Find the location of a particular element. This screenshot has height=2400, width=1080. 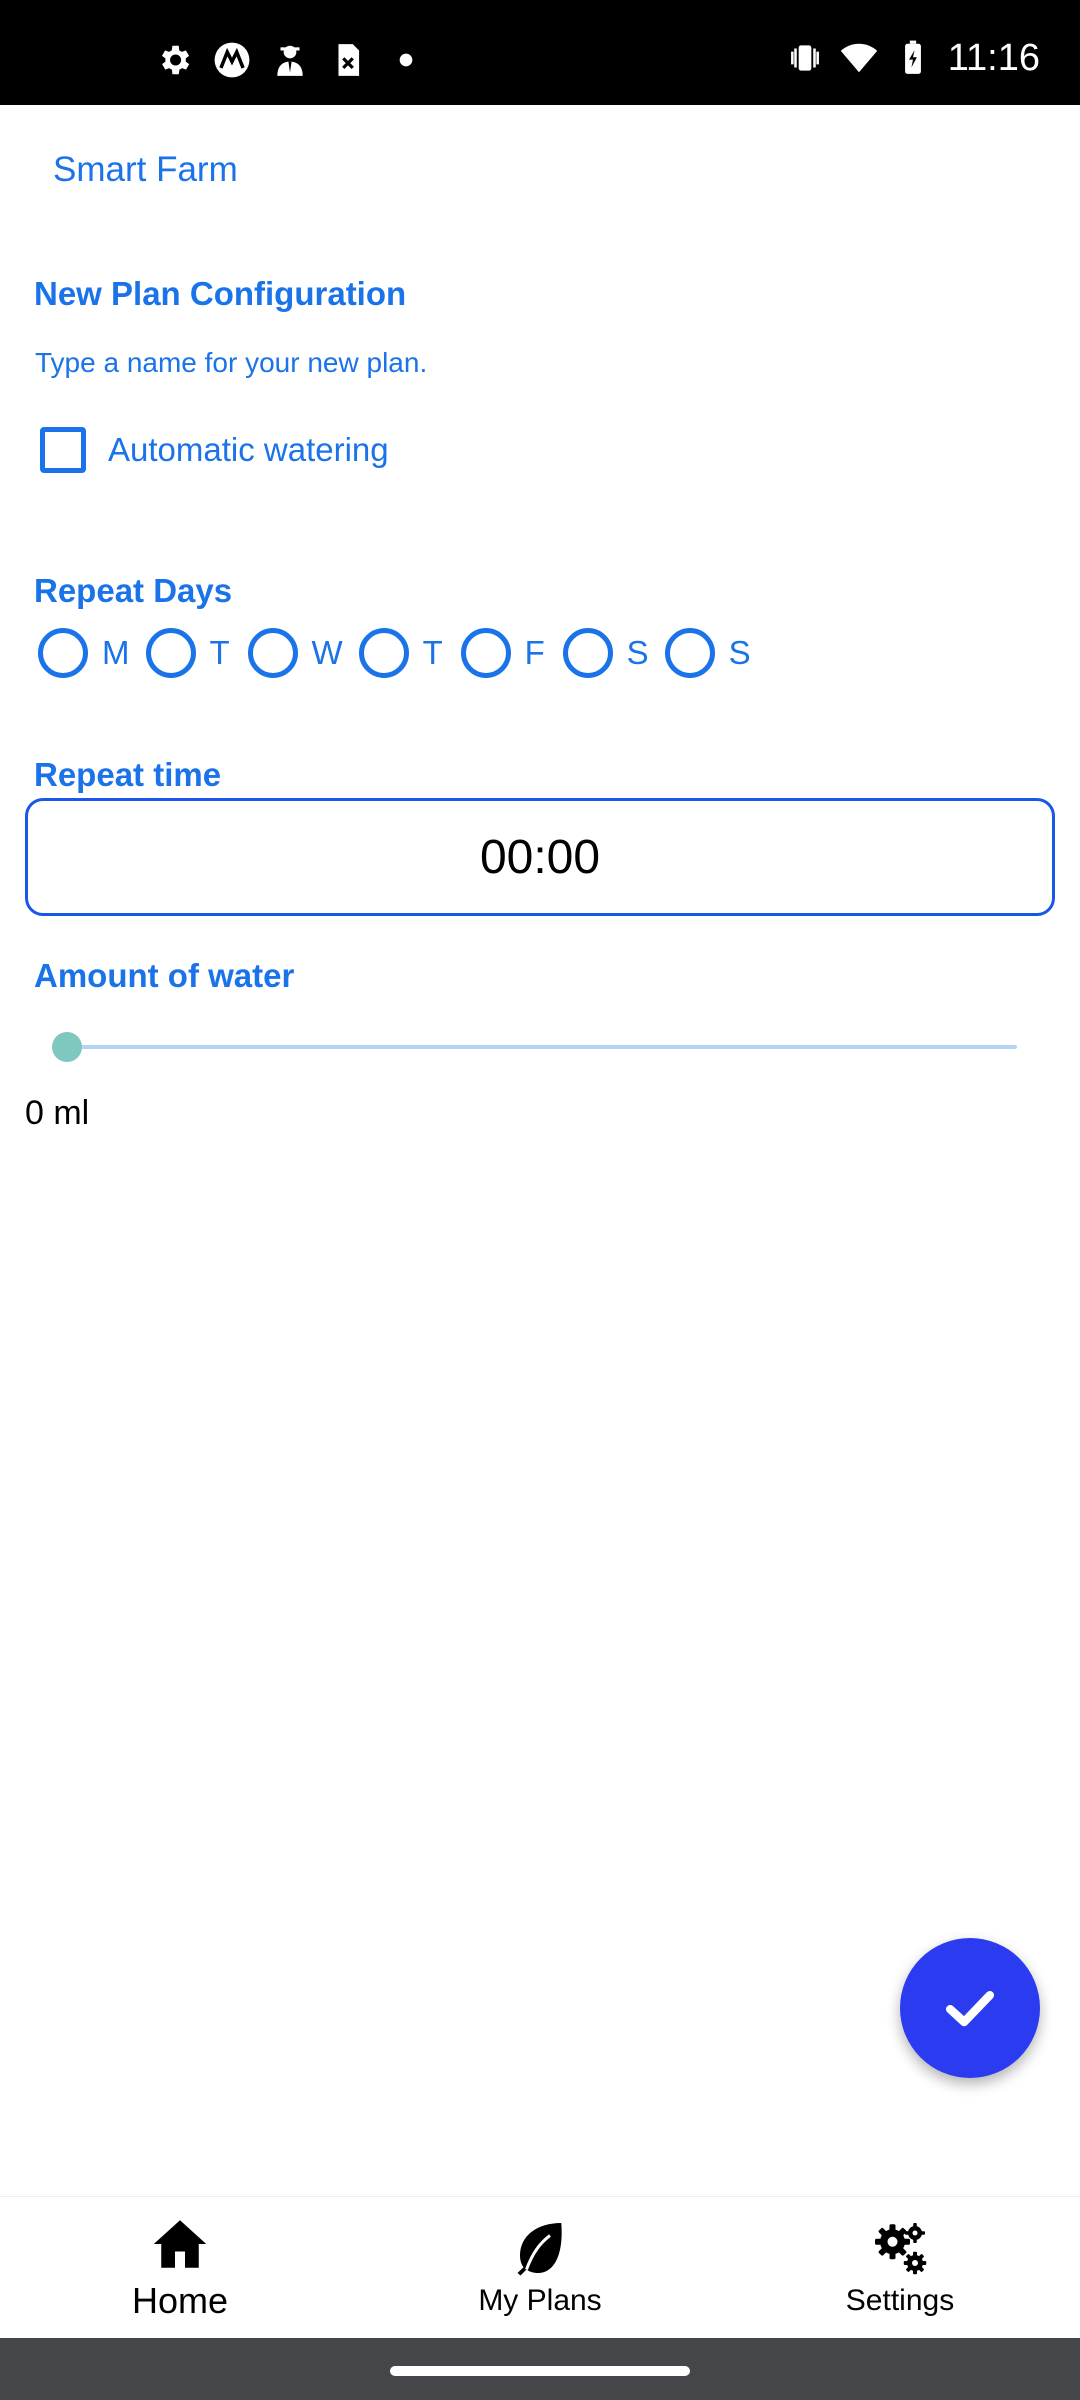

automatic-watering-checkbox is located at coordinates (63, 450).